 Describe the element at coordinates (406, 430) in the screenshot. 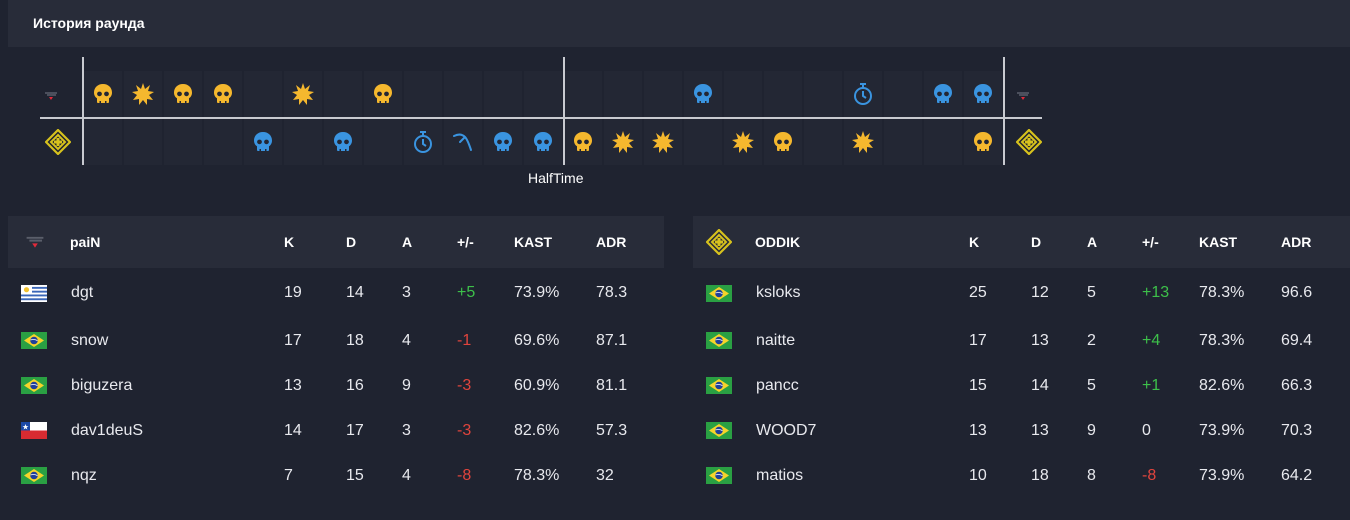

I see `player-assists: 3` at that location.